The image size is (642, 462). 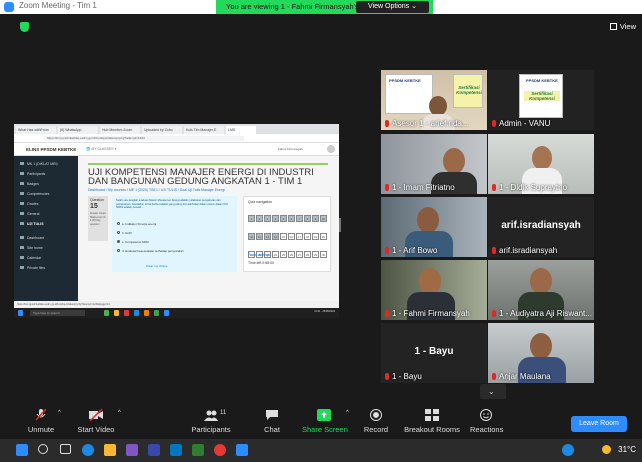 I want to click on question-cell: 25, so click(x=283, y=254).